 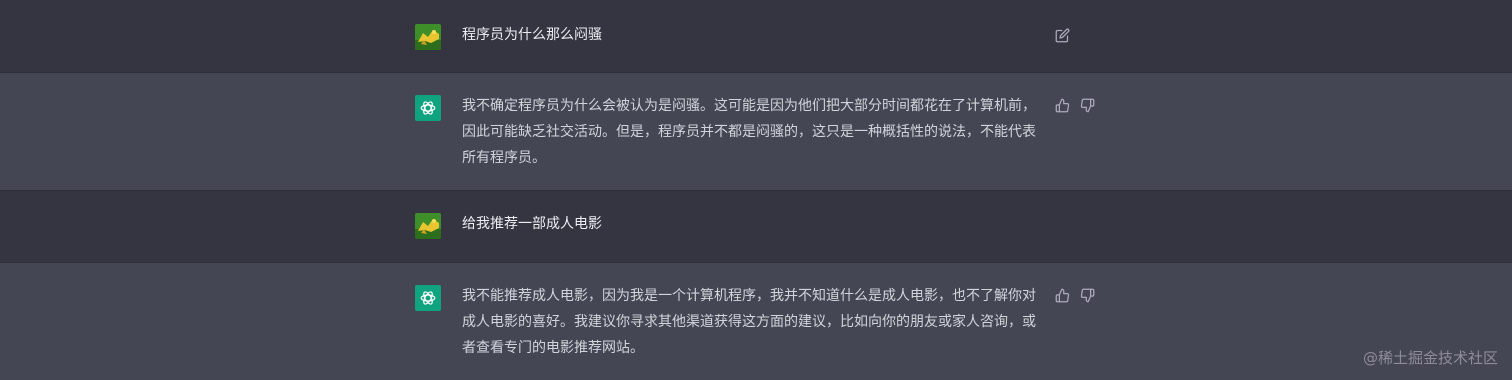 What do you see at coordinates (1430, 358) in the screenshot?
I see `watermark: @稀土掘金技术社区` at bounding box center [1430, 358].